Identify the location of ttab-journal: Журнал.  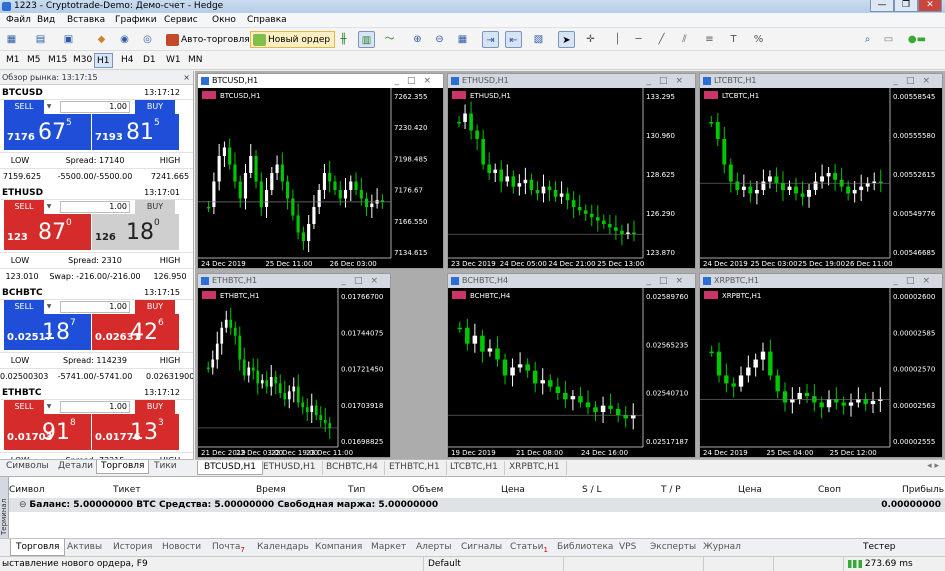
(722, 547).